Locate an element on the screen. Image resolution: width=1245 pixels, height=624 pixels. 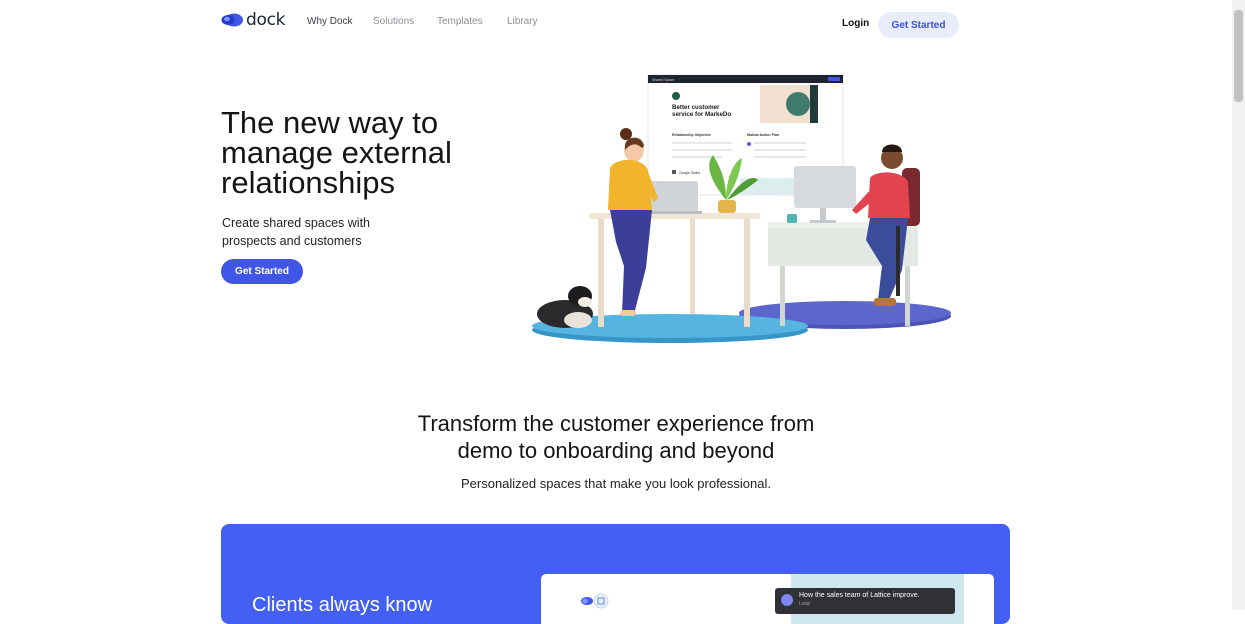
nav-link-library: Library is located at coordinates (522, 21).